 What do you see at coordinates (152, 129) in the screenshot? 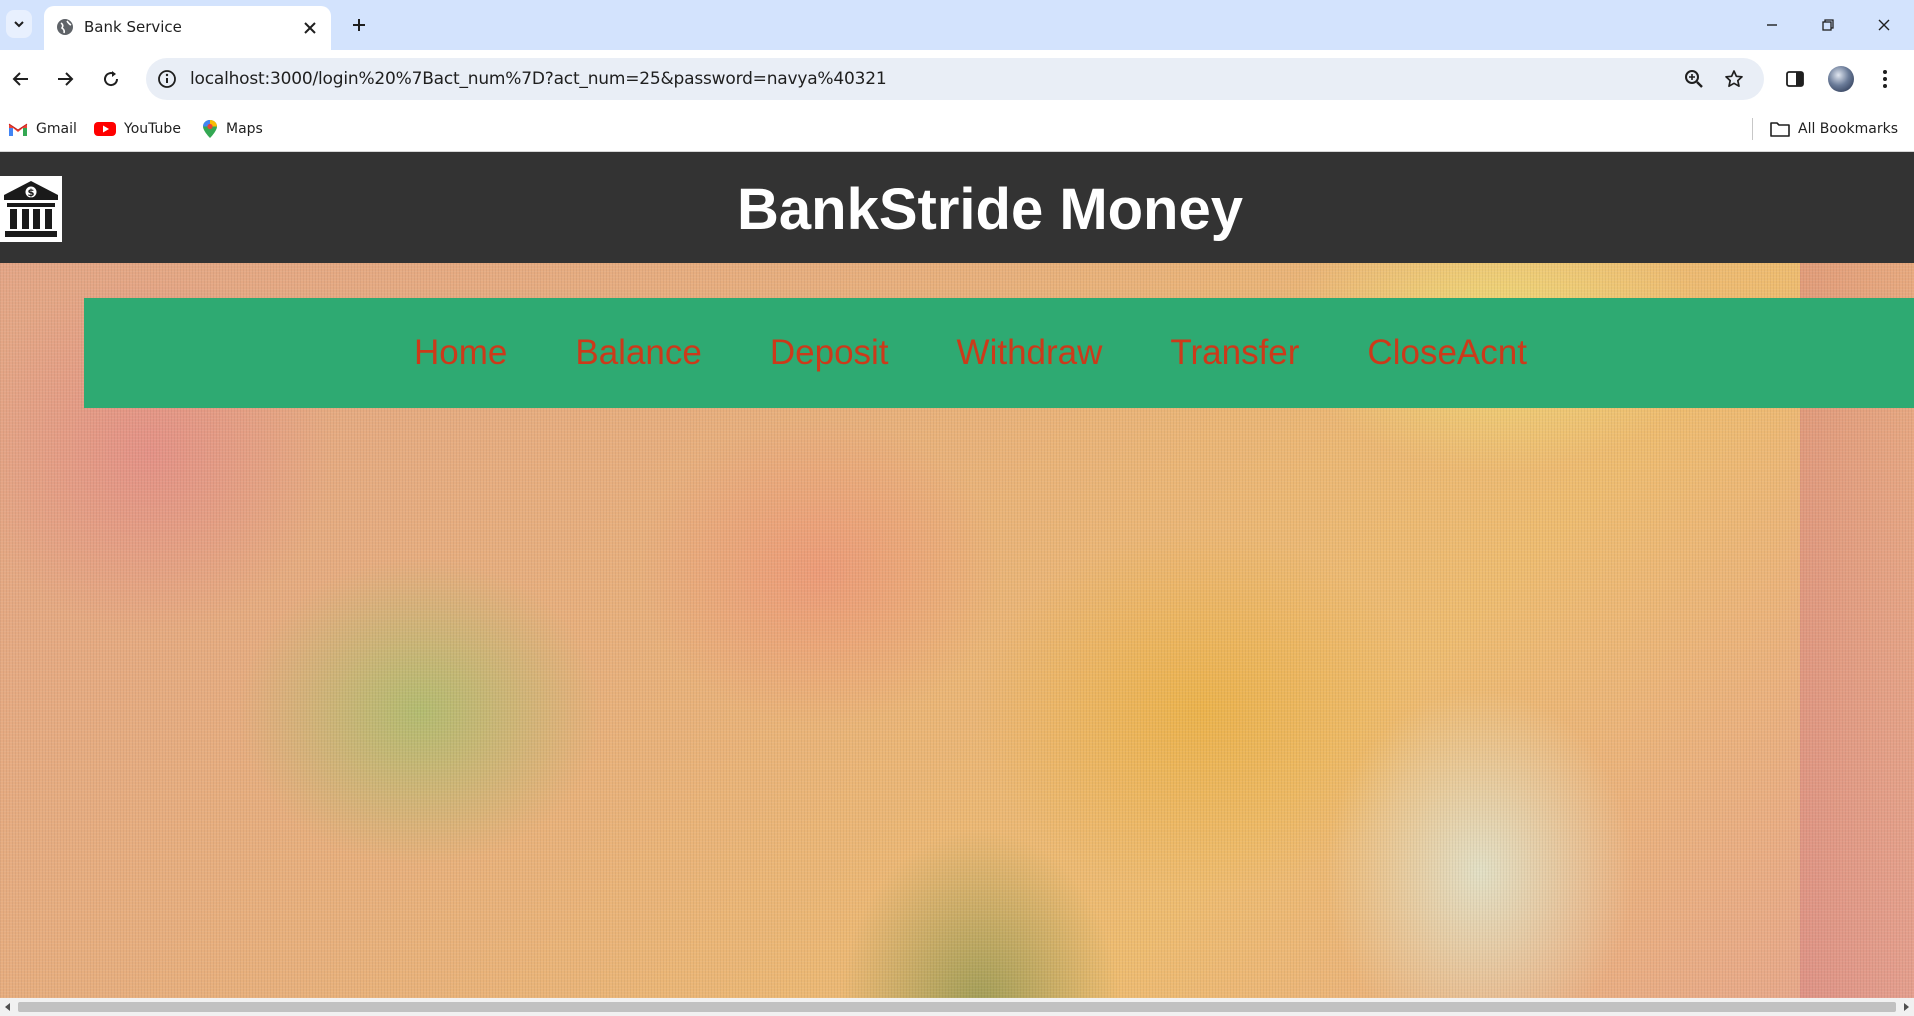
I see `bookmark-label: YouTube` at bounding box center [152, 129].